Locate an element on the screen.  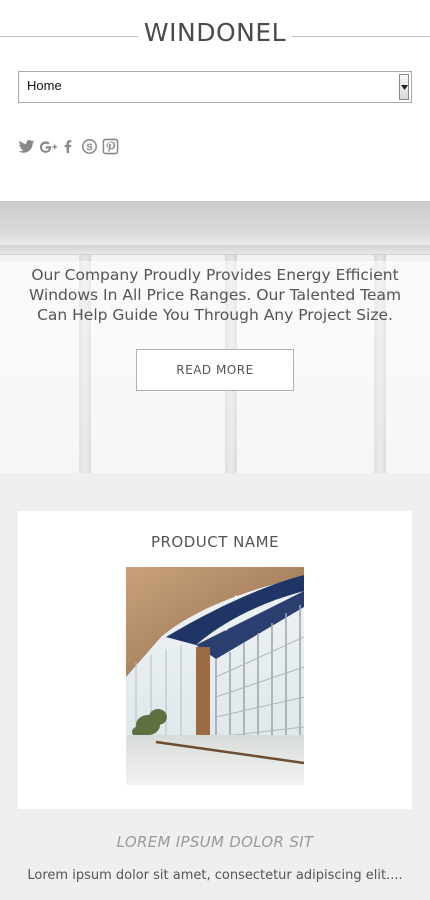
header: WINDONEL is located at coordinates (215, 36).